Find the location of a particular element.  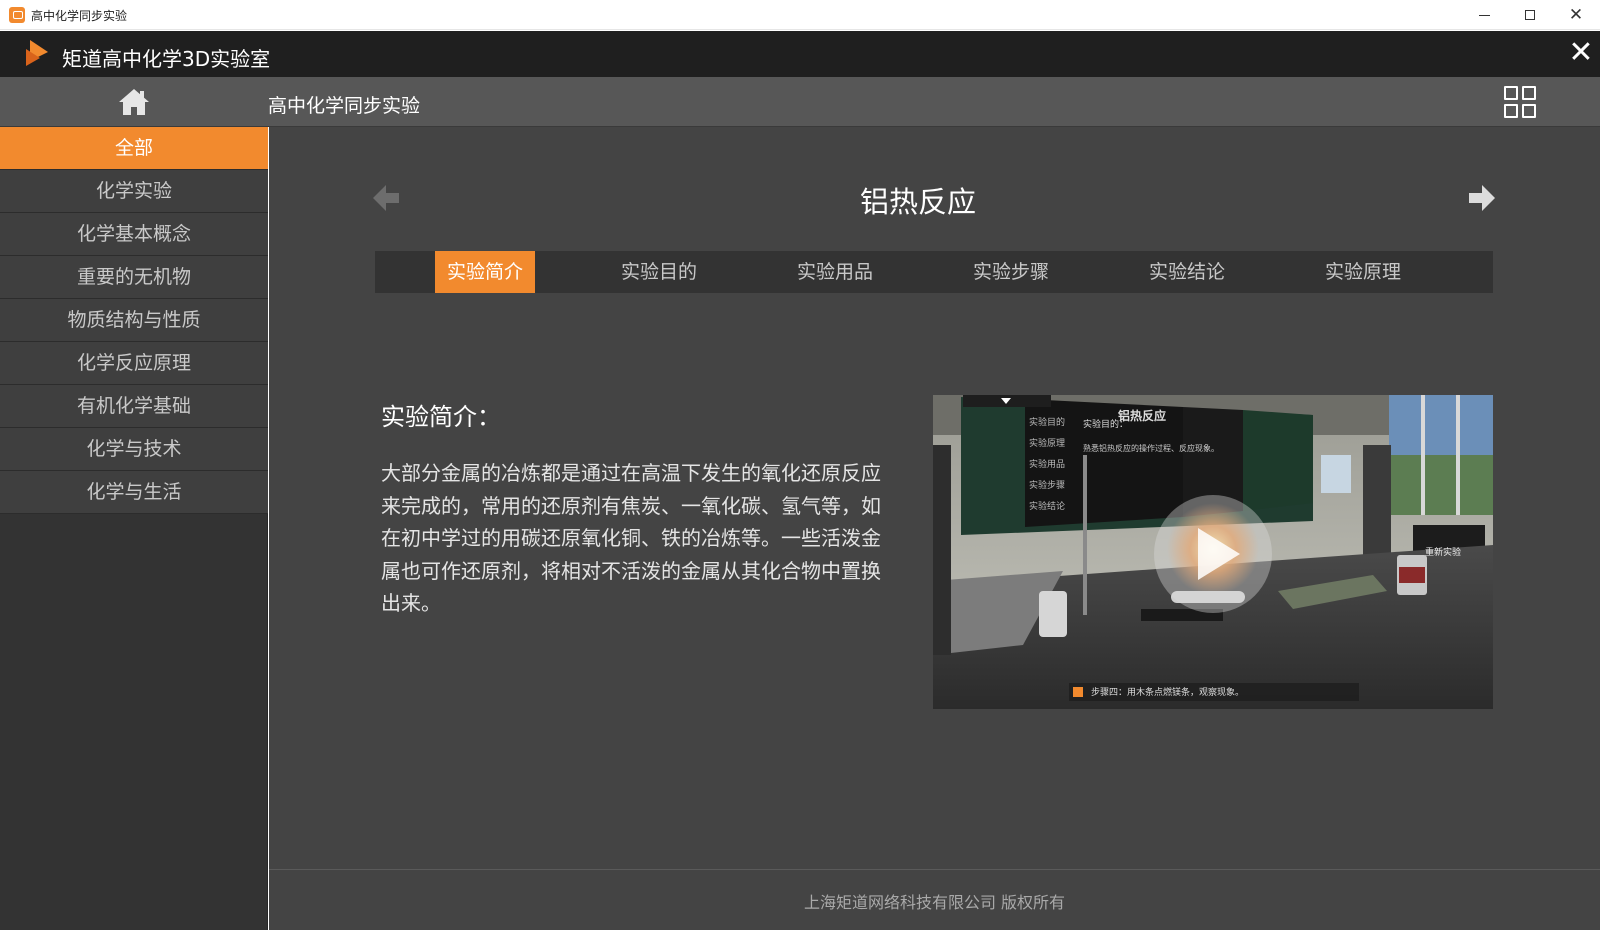

board-body: 熟悉铝热反应的操作过程、反应现象。 is located at coordinates (1151, 448).